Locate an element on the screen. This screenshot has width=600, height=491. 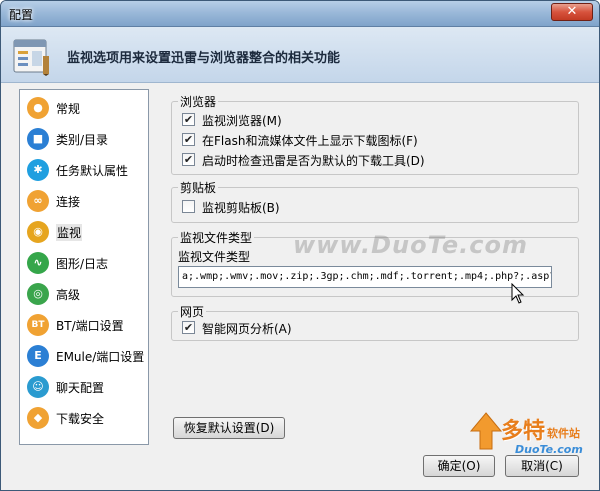
group-title: 浏览器 is located at coordinates (198, 101).